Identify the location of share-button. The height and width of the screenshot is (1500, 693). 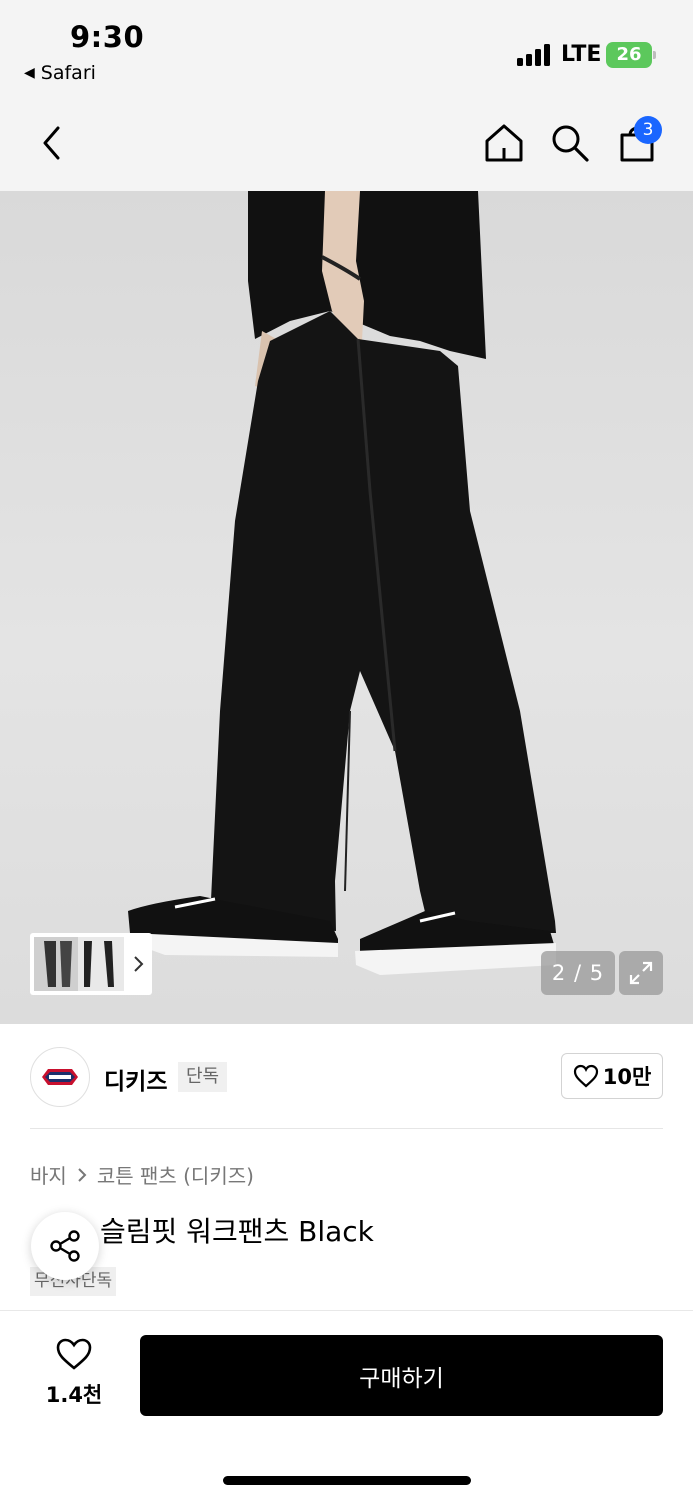
(65, 1246).